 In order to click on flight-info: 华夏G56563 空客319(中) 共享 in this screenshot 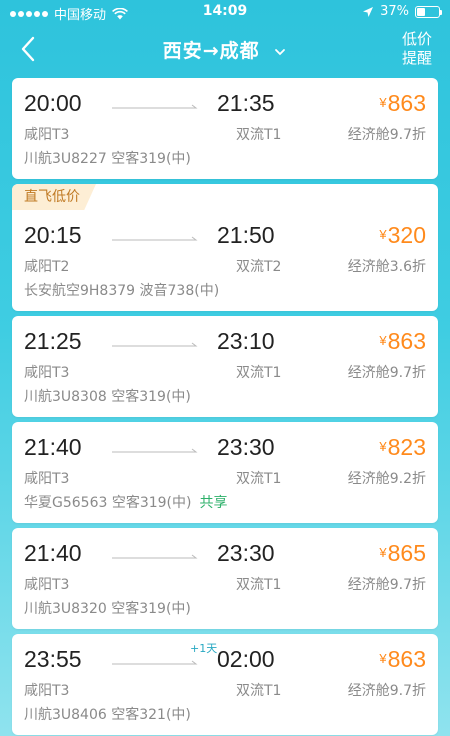, I will do `click(125, 502)`.